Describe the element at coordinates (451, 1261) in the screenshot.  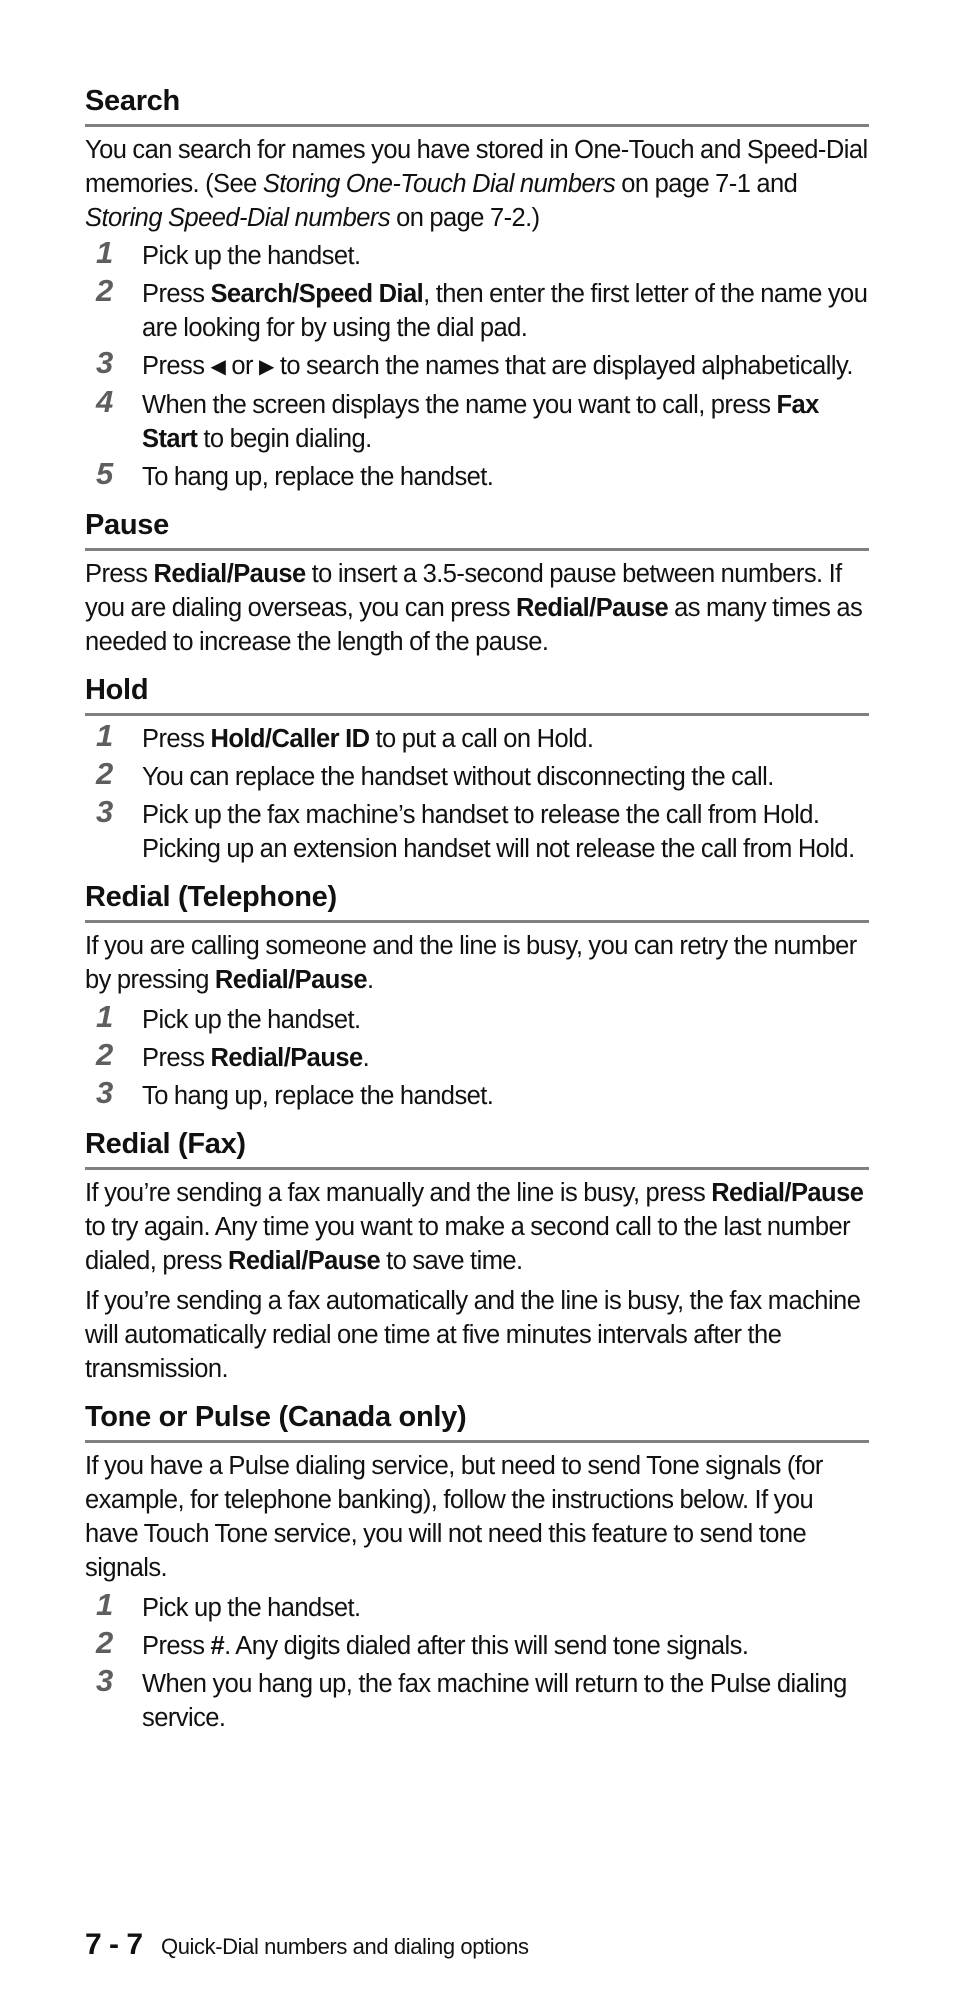
I see `text-run: to save time.` at that location.